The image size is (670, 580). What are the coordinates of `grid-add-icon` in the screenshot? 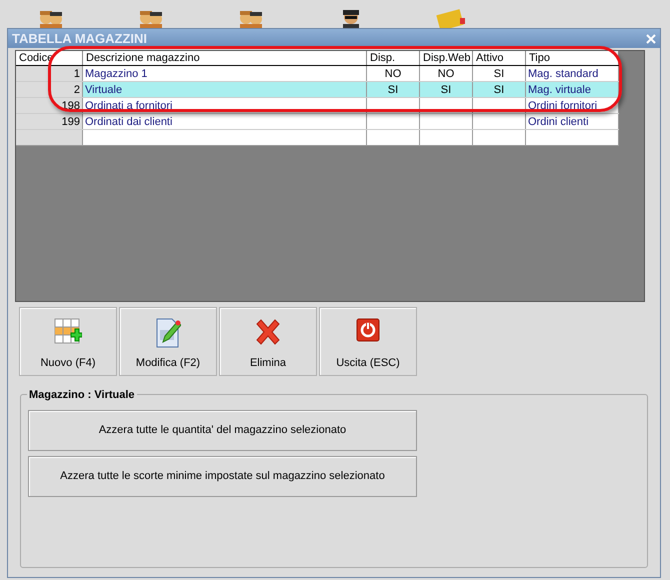 It's located at (68, 332).